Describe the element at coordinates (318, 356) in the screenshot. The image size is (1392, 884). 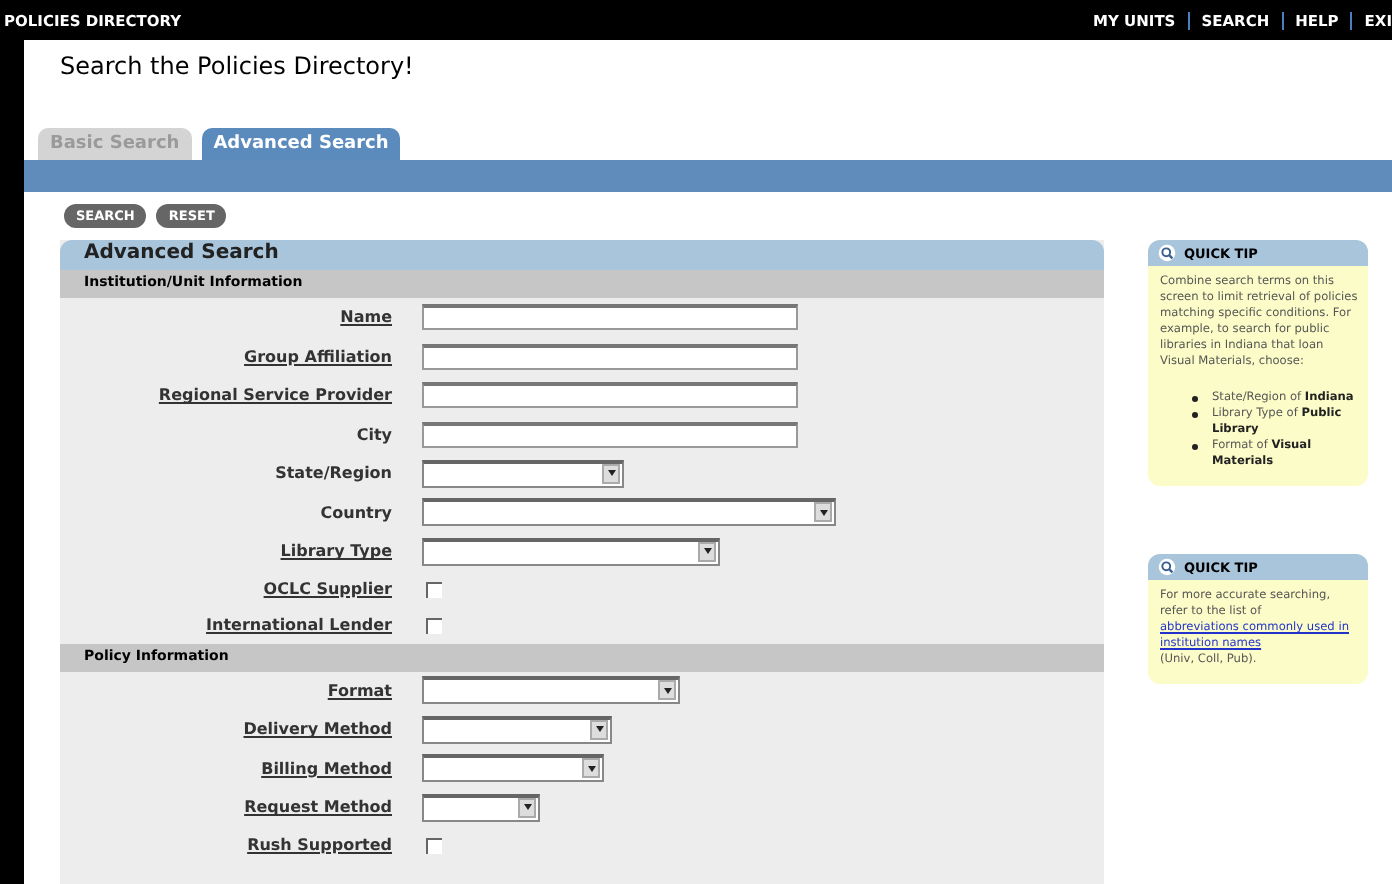
I see `field-label: Group Affiliation` at that location.